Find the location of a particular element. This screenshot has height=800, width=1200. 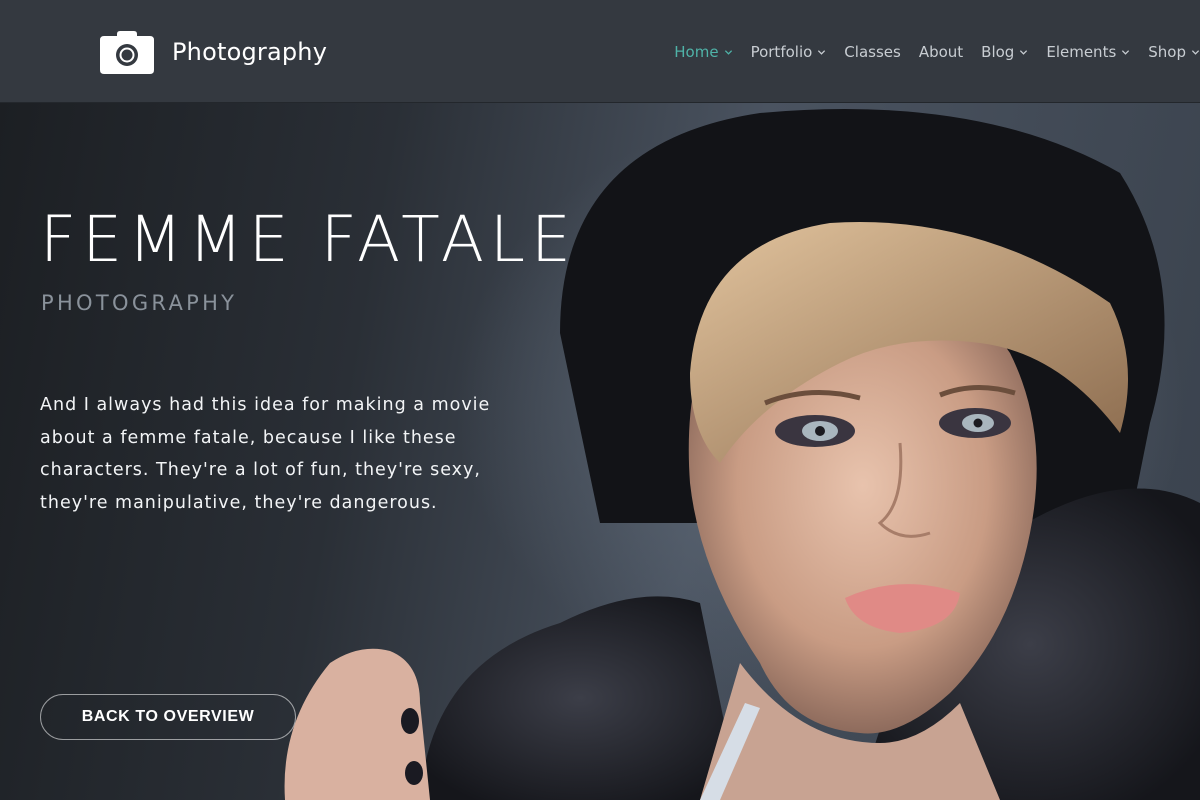

nav-item-about: About is located at coordinates (941, 52).